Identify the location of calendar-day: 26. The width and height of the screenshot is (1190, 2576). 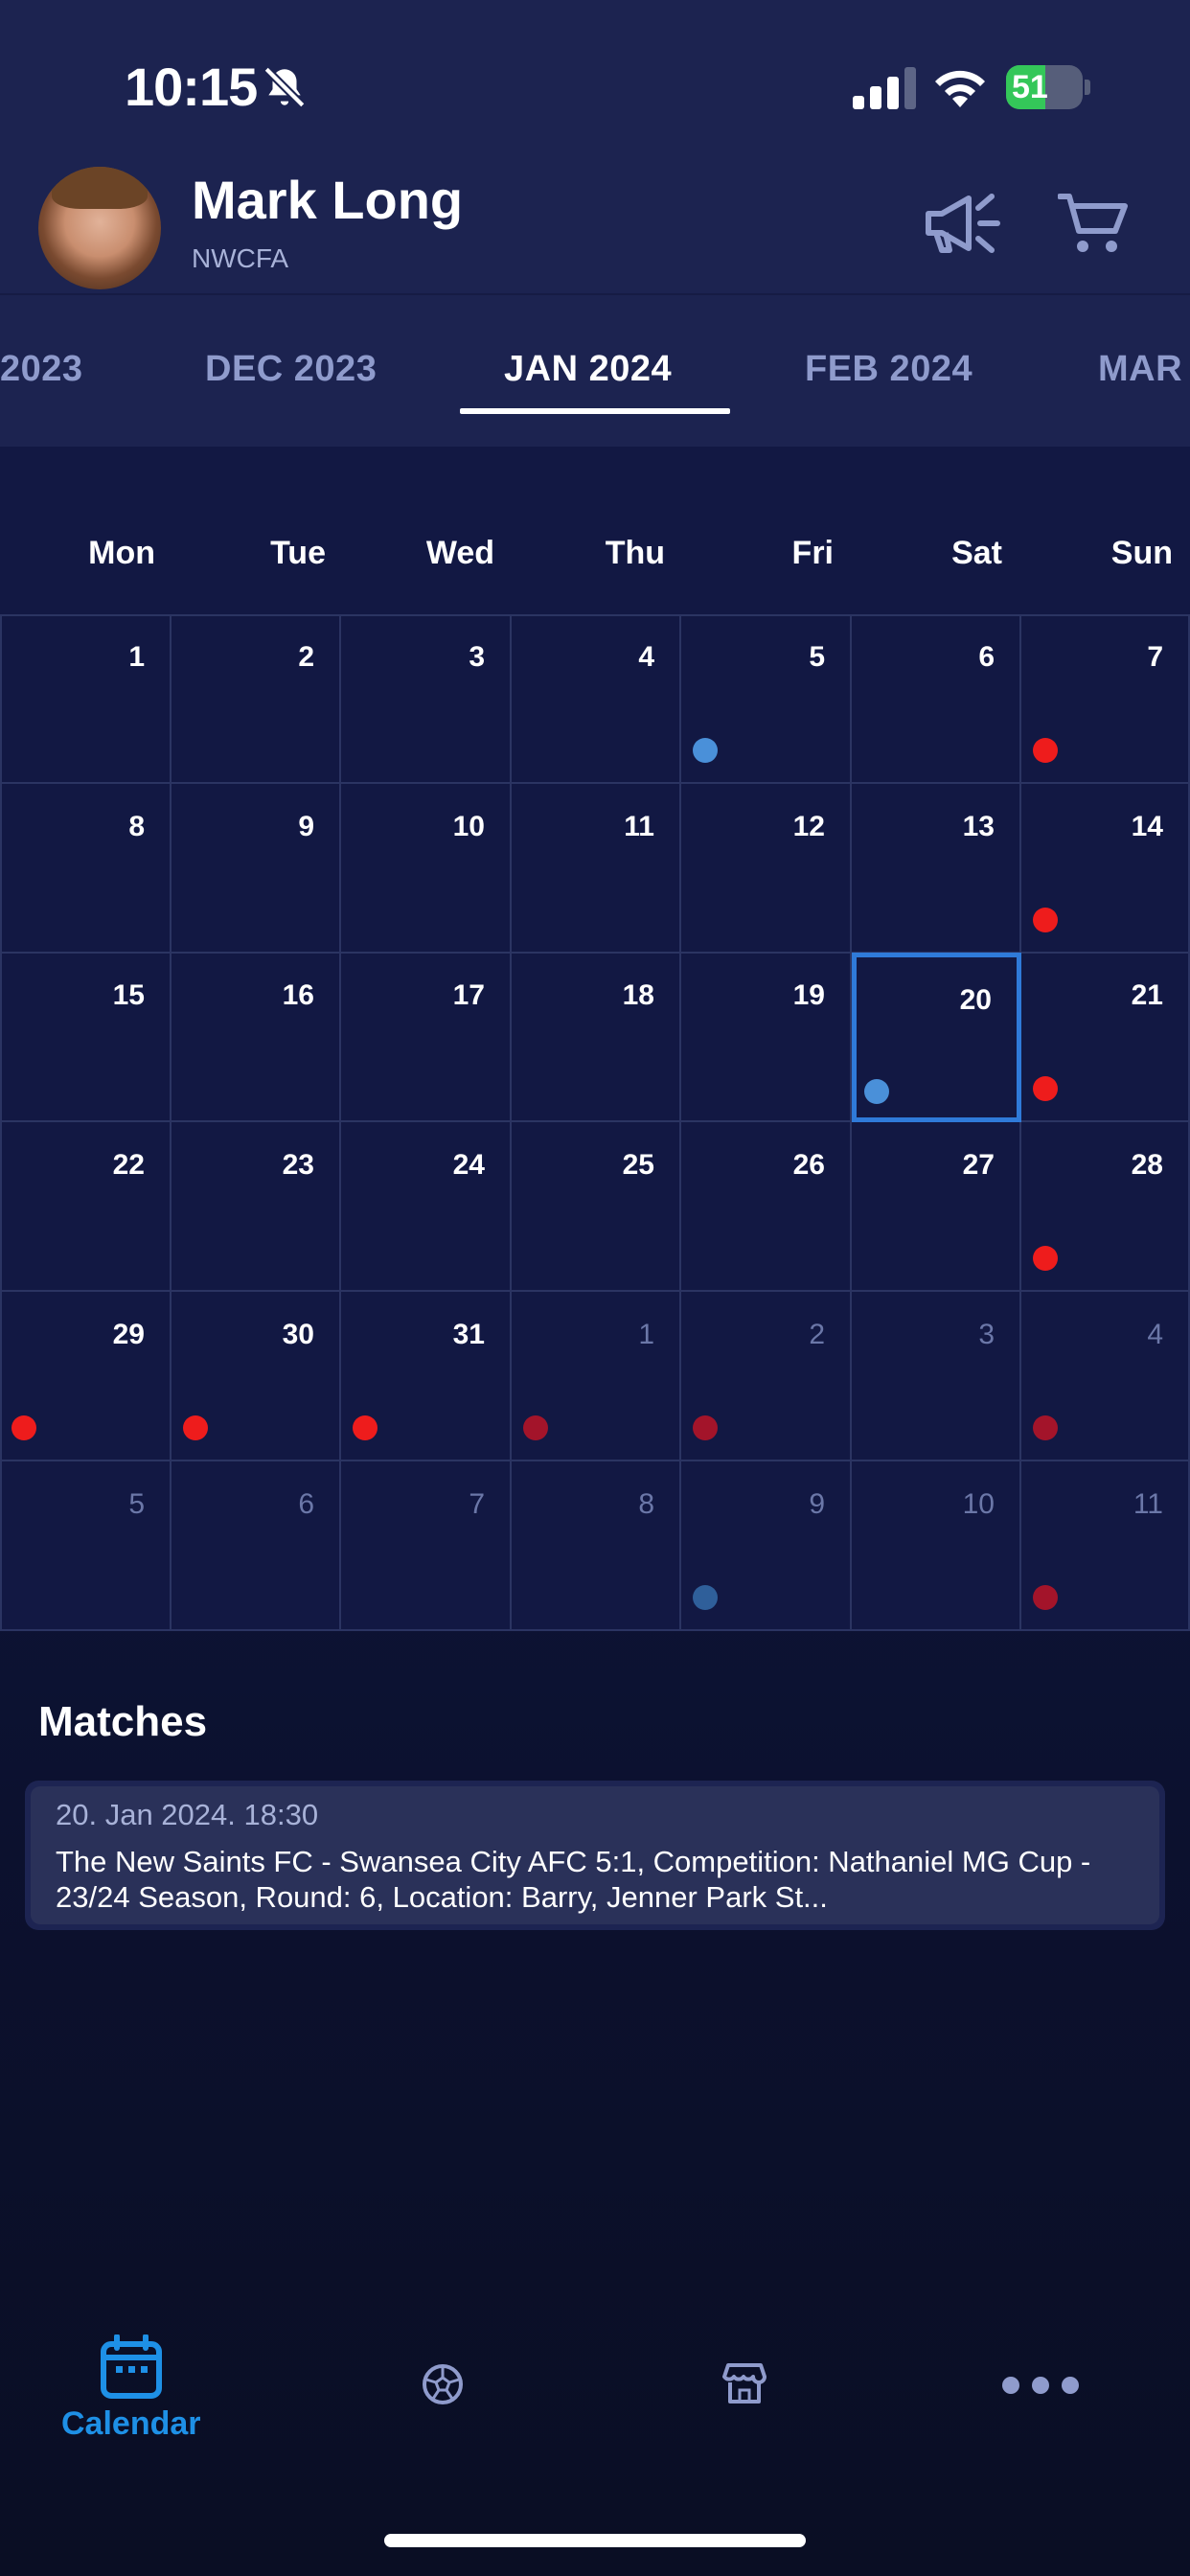
(766, 1207).